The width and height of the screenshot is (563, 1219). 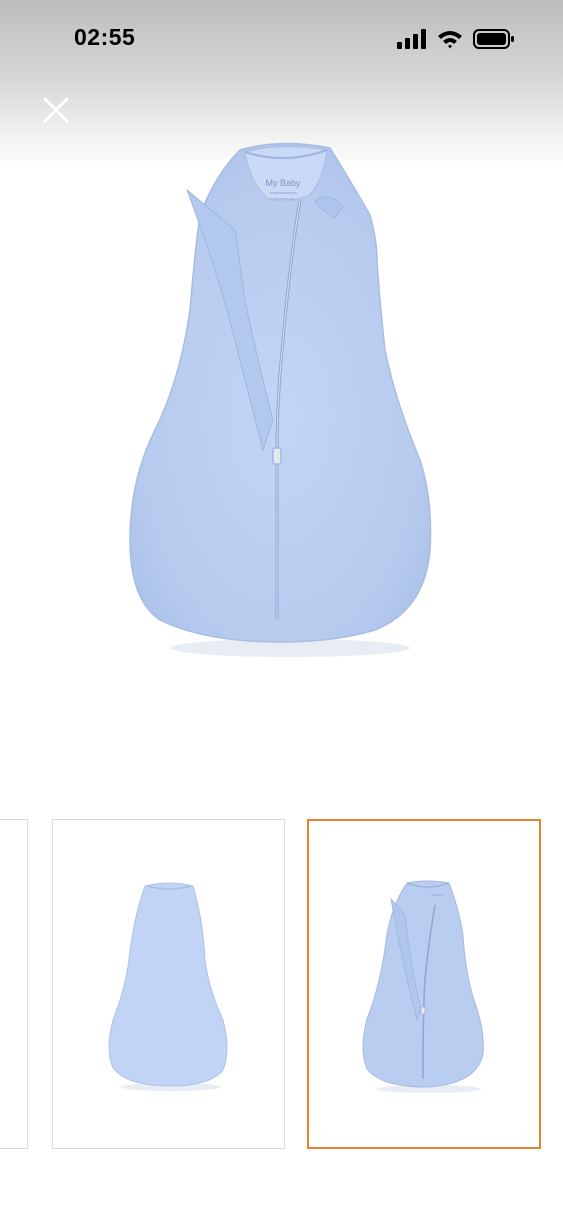 I want to click on close-button, so click(x=56, y=110).